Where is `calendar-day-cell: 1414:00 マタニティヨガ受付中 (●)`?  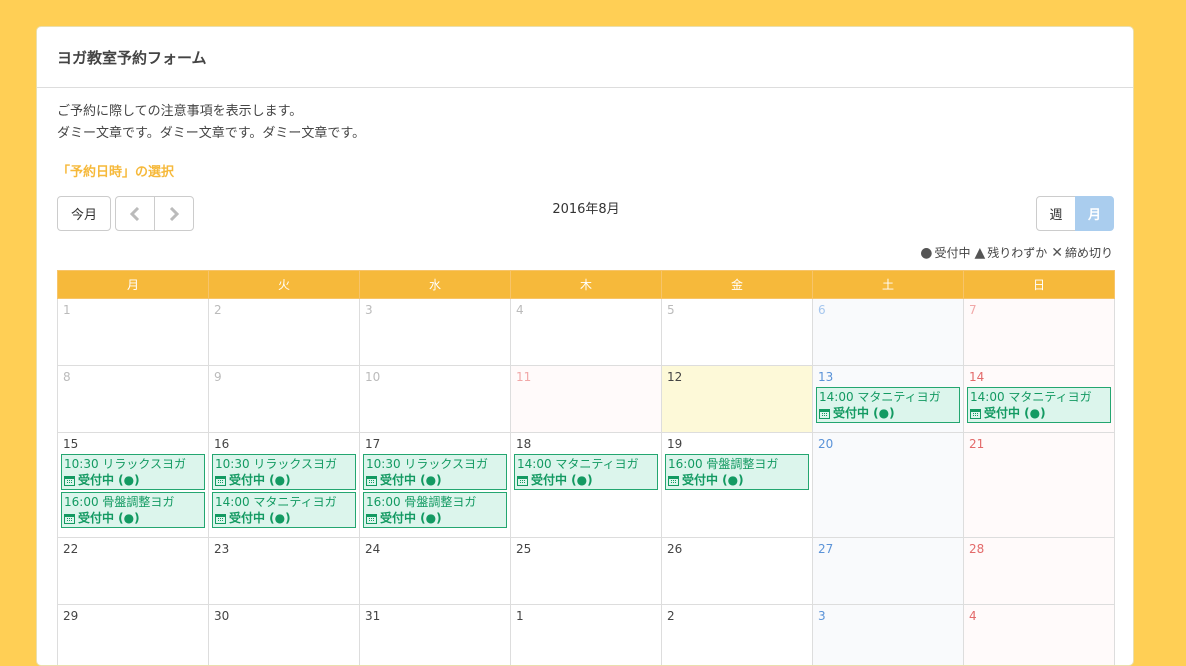
calendar-day-cell: 1414:00 マタニティヨガ受付中 (●) is located at coordinates (1039, 399).